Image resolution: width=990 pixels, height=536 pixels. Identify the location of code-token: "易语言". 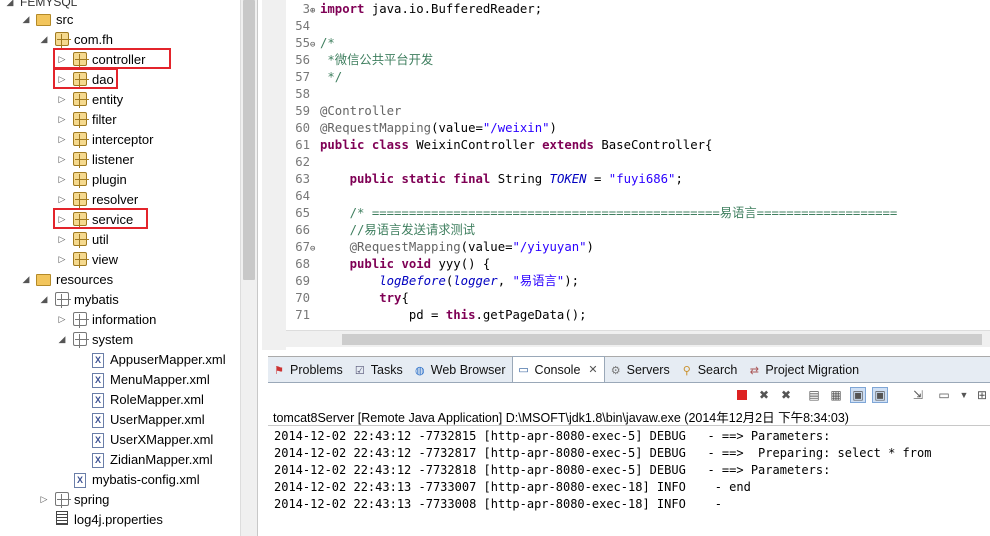
(538, 281).